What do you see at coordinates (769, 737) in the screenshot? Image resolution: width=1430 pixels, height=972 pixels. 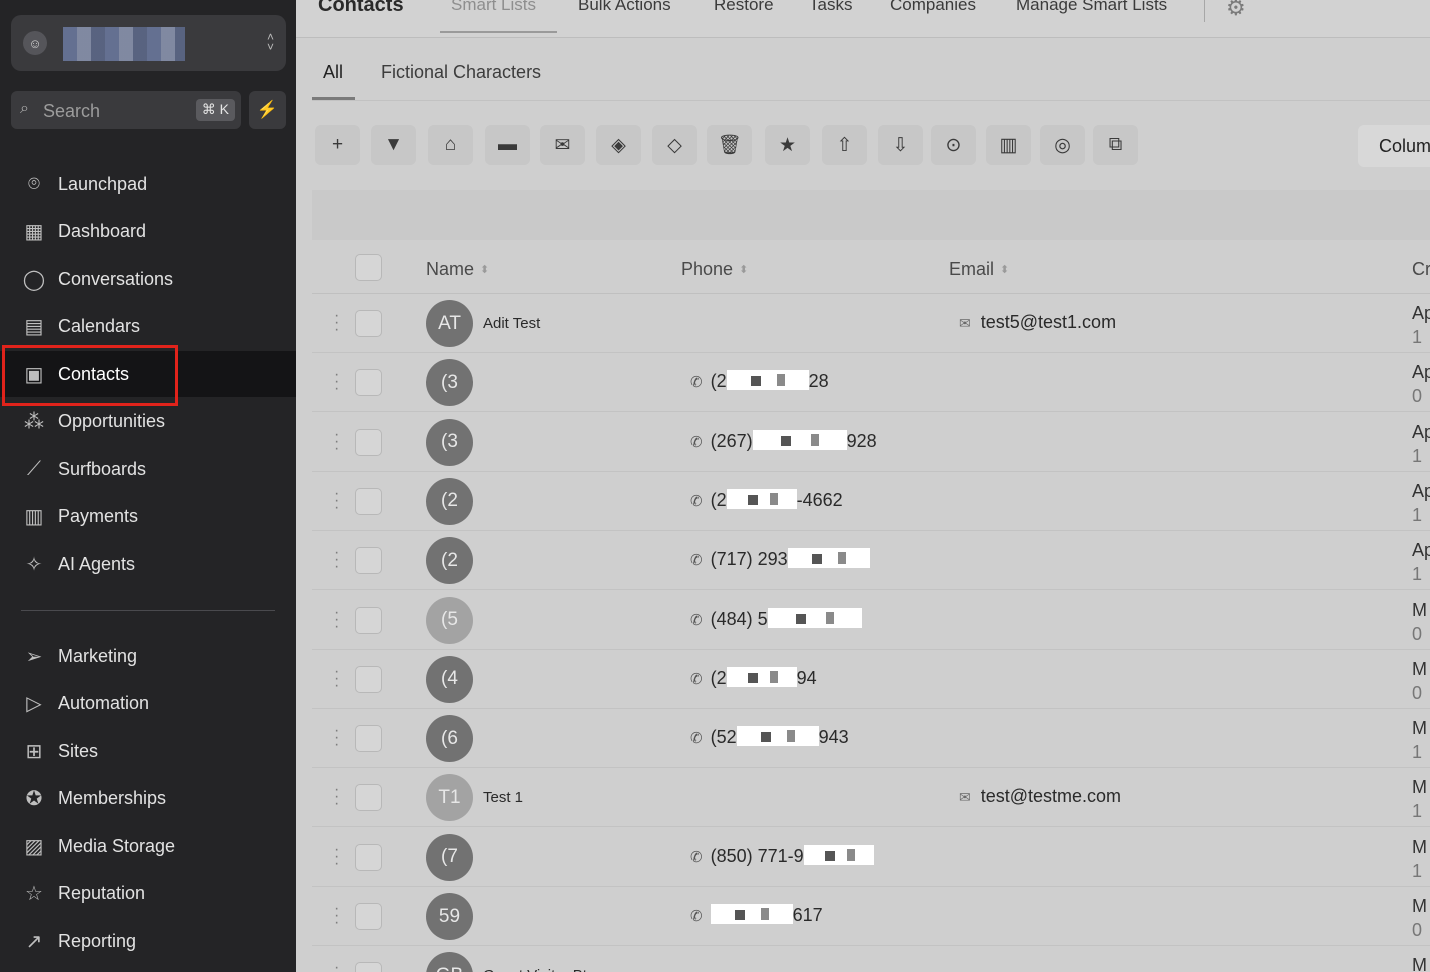 I see `contact-phone: ✆ (52 943` at bounding box center [769, 737].